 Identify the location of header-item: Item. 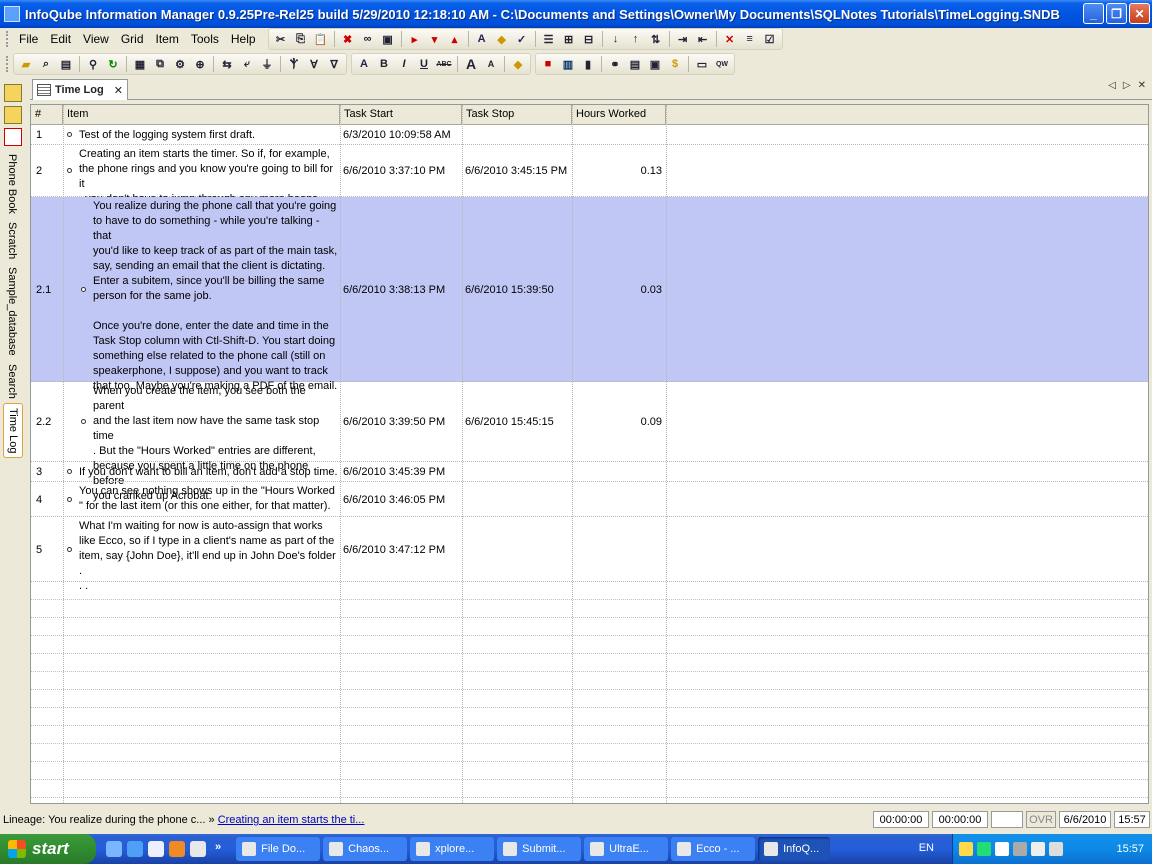
(201, 115).